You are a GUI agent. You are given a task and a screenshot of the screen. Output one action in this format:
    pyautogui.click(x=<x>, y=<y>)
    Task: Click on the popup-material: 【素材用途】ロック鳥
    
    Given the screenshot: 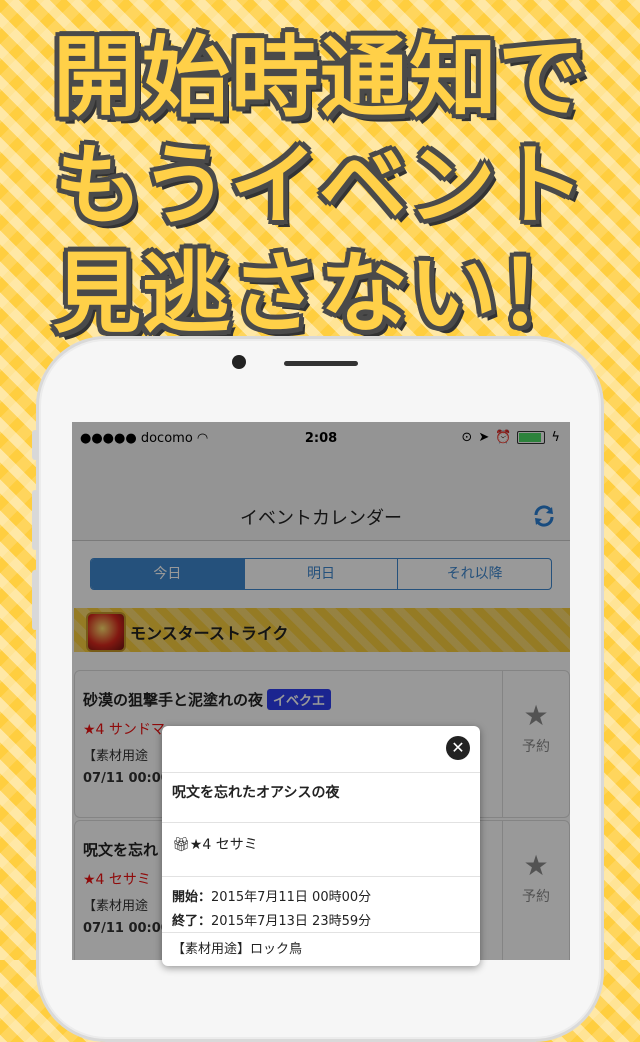 What is the action you would take?
    pyautogui.click(x=237, y=949)
    